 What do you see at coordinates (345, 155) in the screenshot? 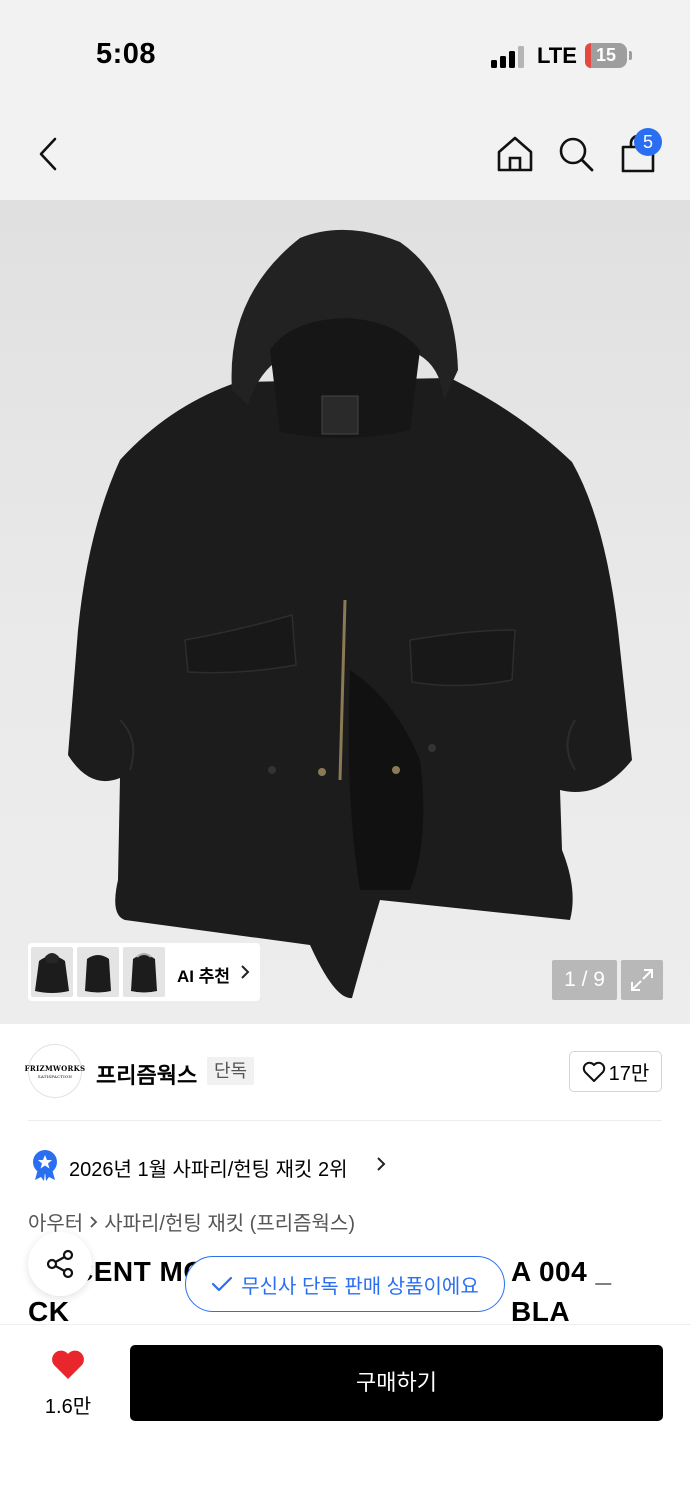
I see `nav-bar` at bounding box center [345, 155].